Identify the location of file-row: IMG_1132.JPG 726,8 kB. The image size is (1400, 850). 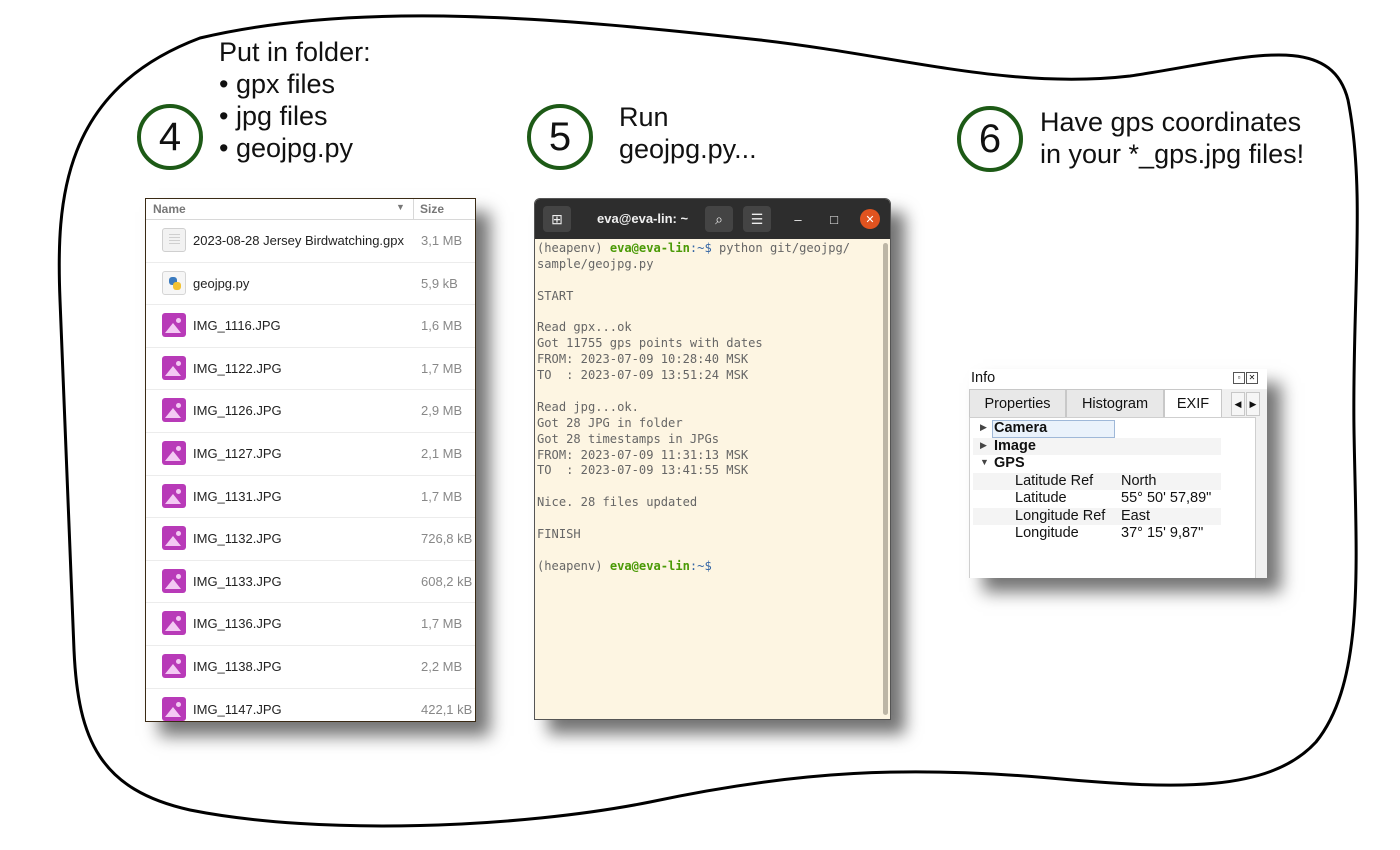
(310, 539).